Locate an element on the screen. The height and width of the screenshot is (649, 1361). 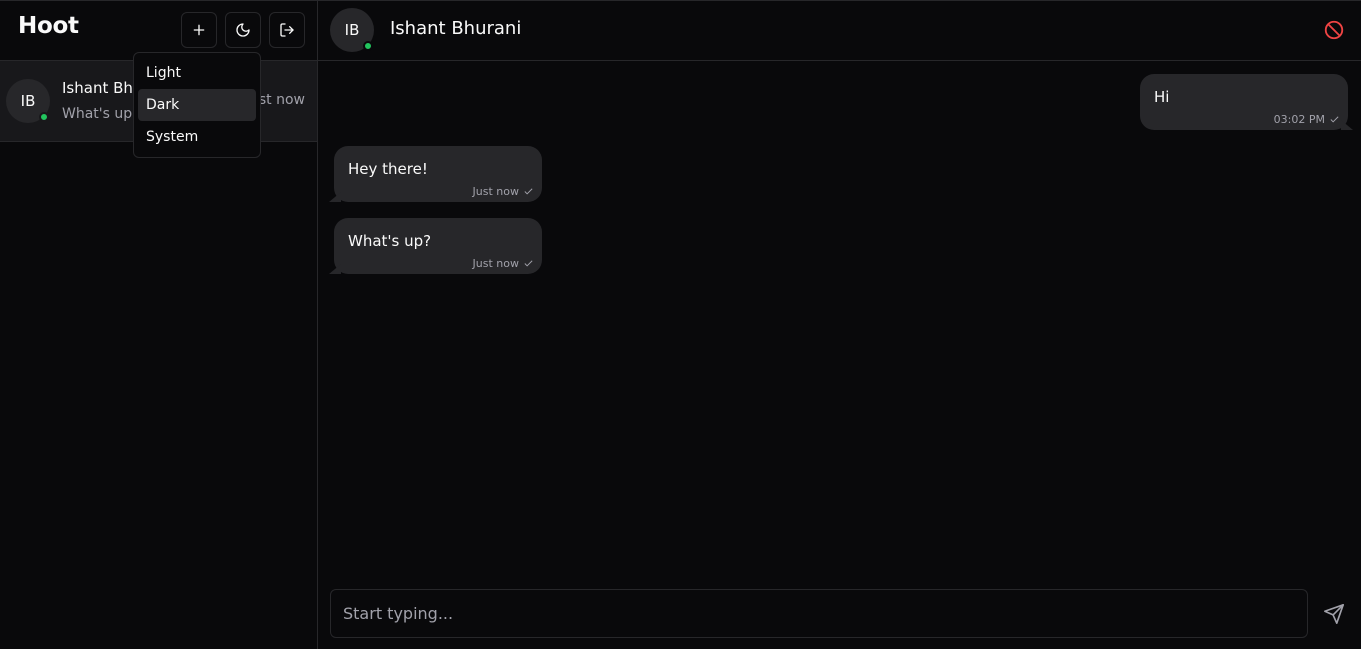
menu-item-dark: Dark is located at coordinates (197, 105).